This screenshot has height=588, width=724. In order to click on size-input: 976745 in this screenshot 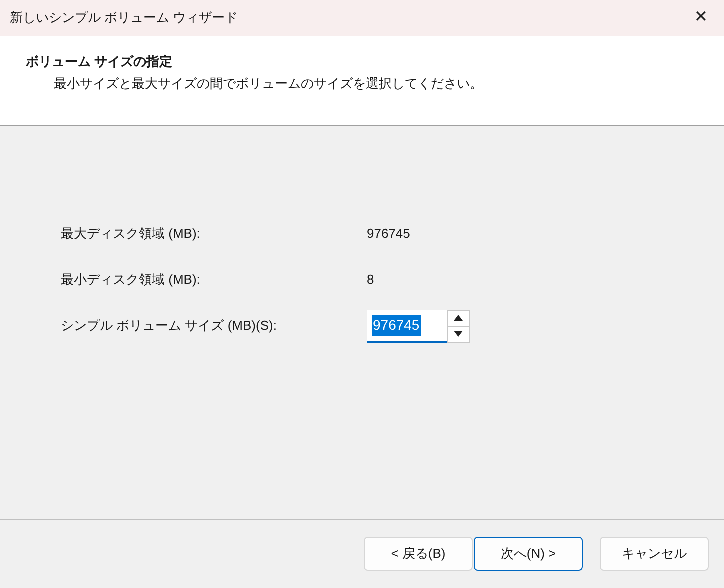, I will do `click(407, 326)`.